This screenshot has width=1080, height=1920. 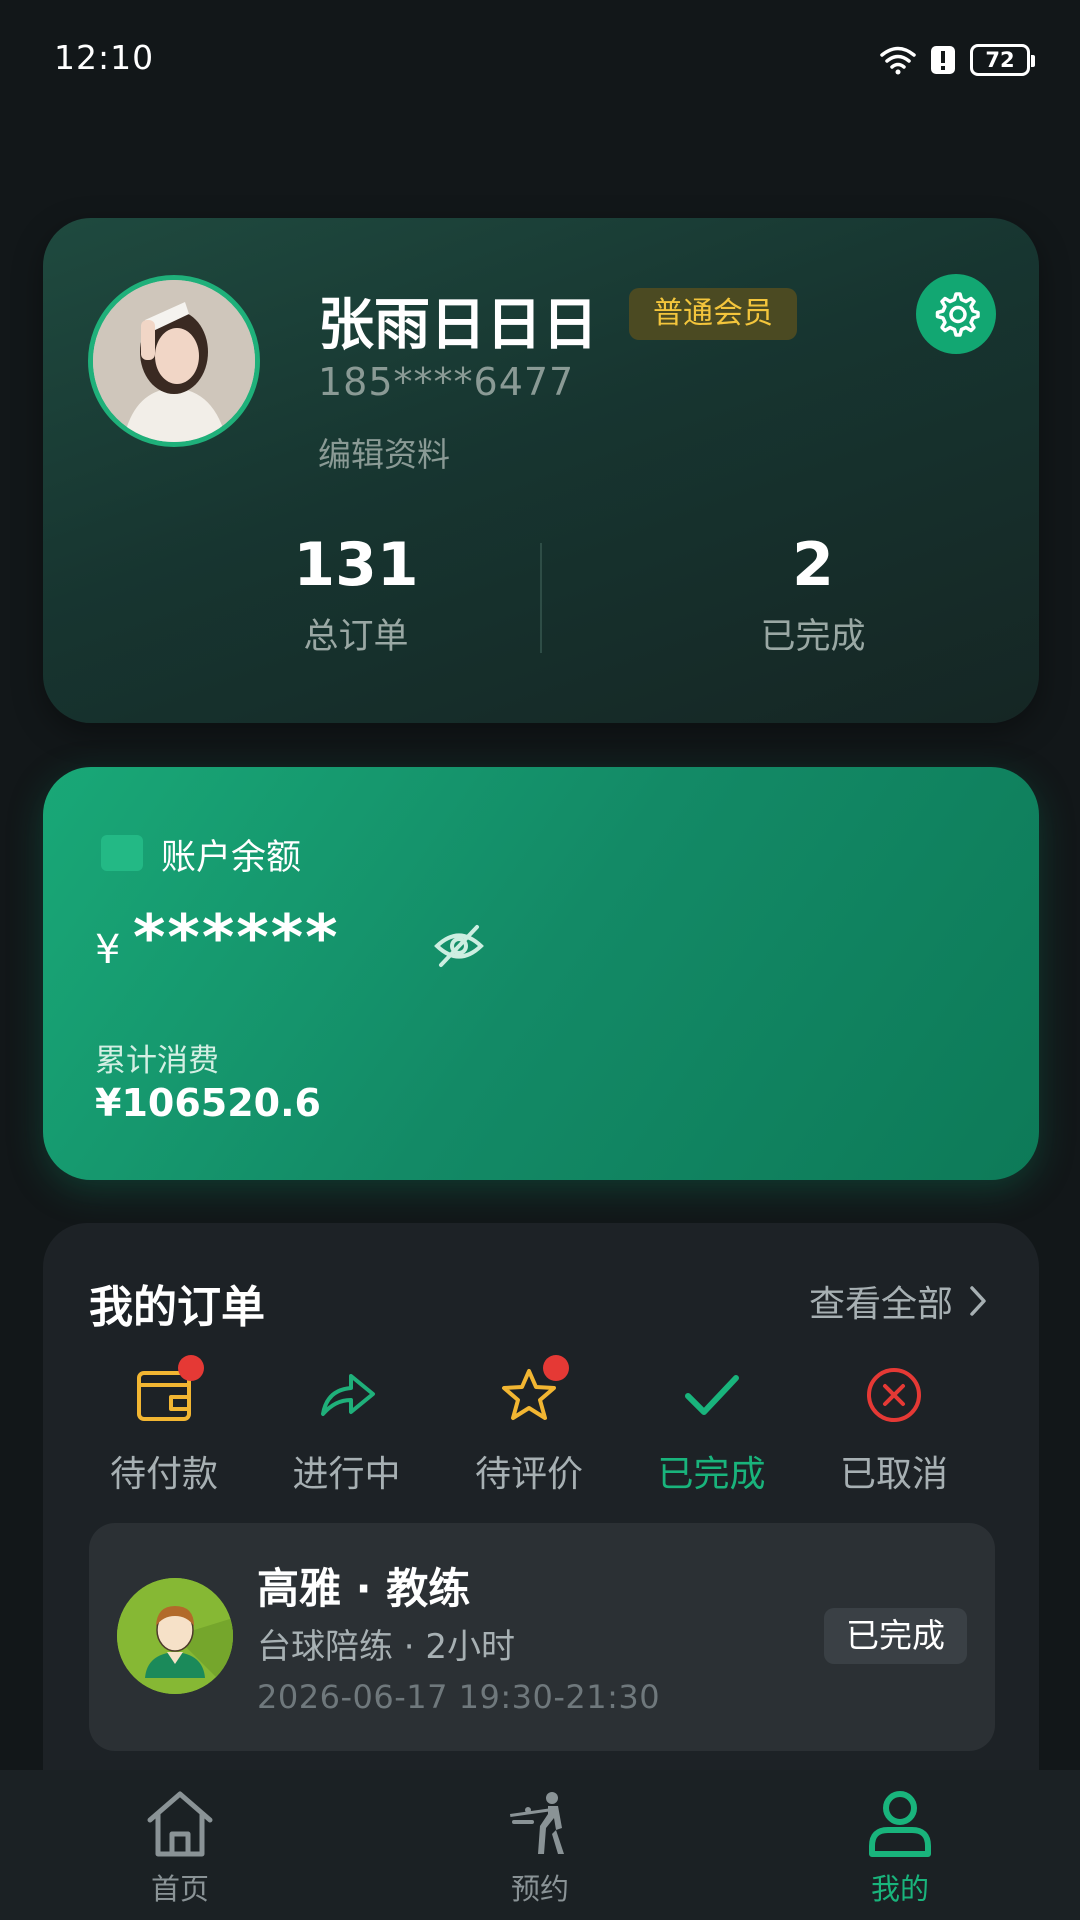 I want to click on status-bar: 12:10 72, so click(x=540, y=59).